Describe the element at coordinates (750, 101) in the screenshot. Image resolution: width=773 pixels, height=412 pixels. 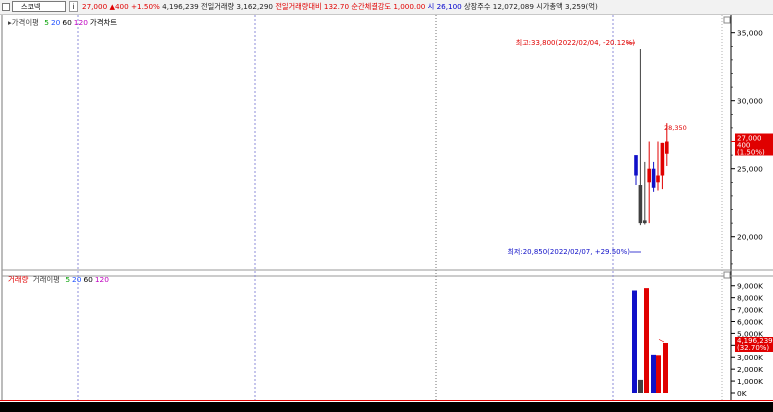
I see `price-tick-label: 30,000` at that location.